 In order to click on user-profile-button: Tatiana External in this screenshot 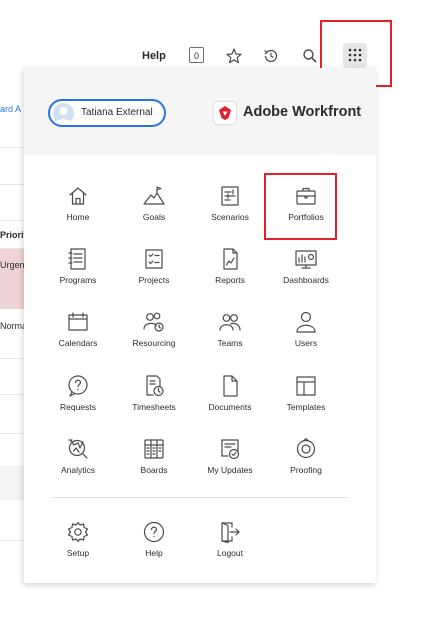, I will do `click(107, 113)`.